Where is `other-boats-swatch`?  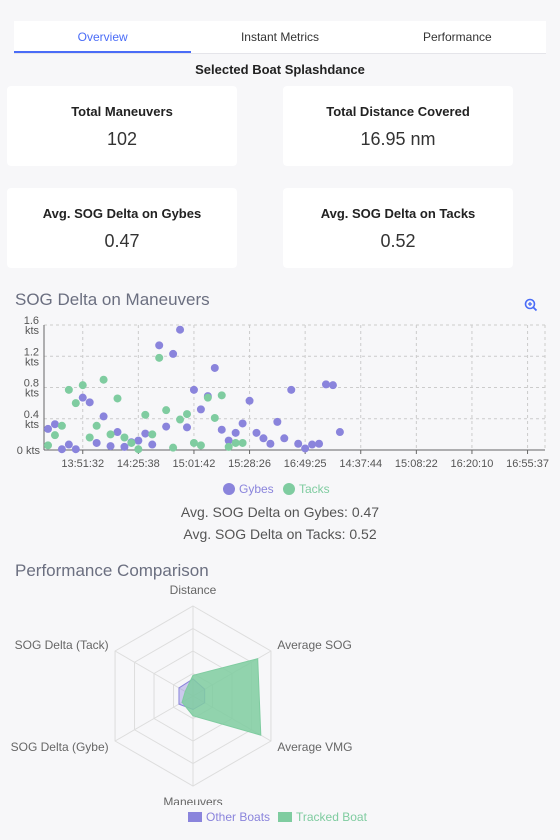 other-boats-swatch is located at coordinates (195, 817).